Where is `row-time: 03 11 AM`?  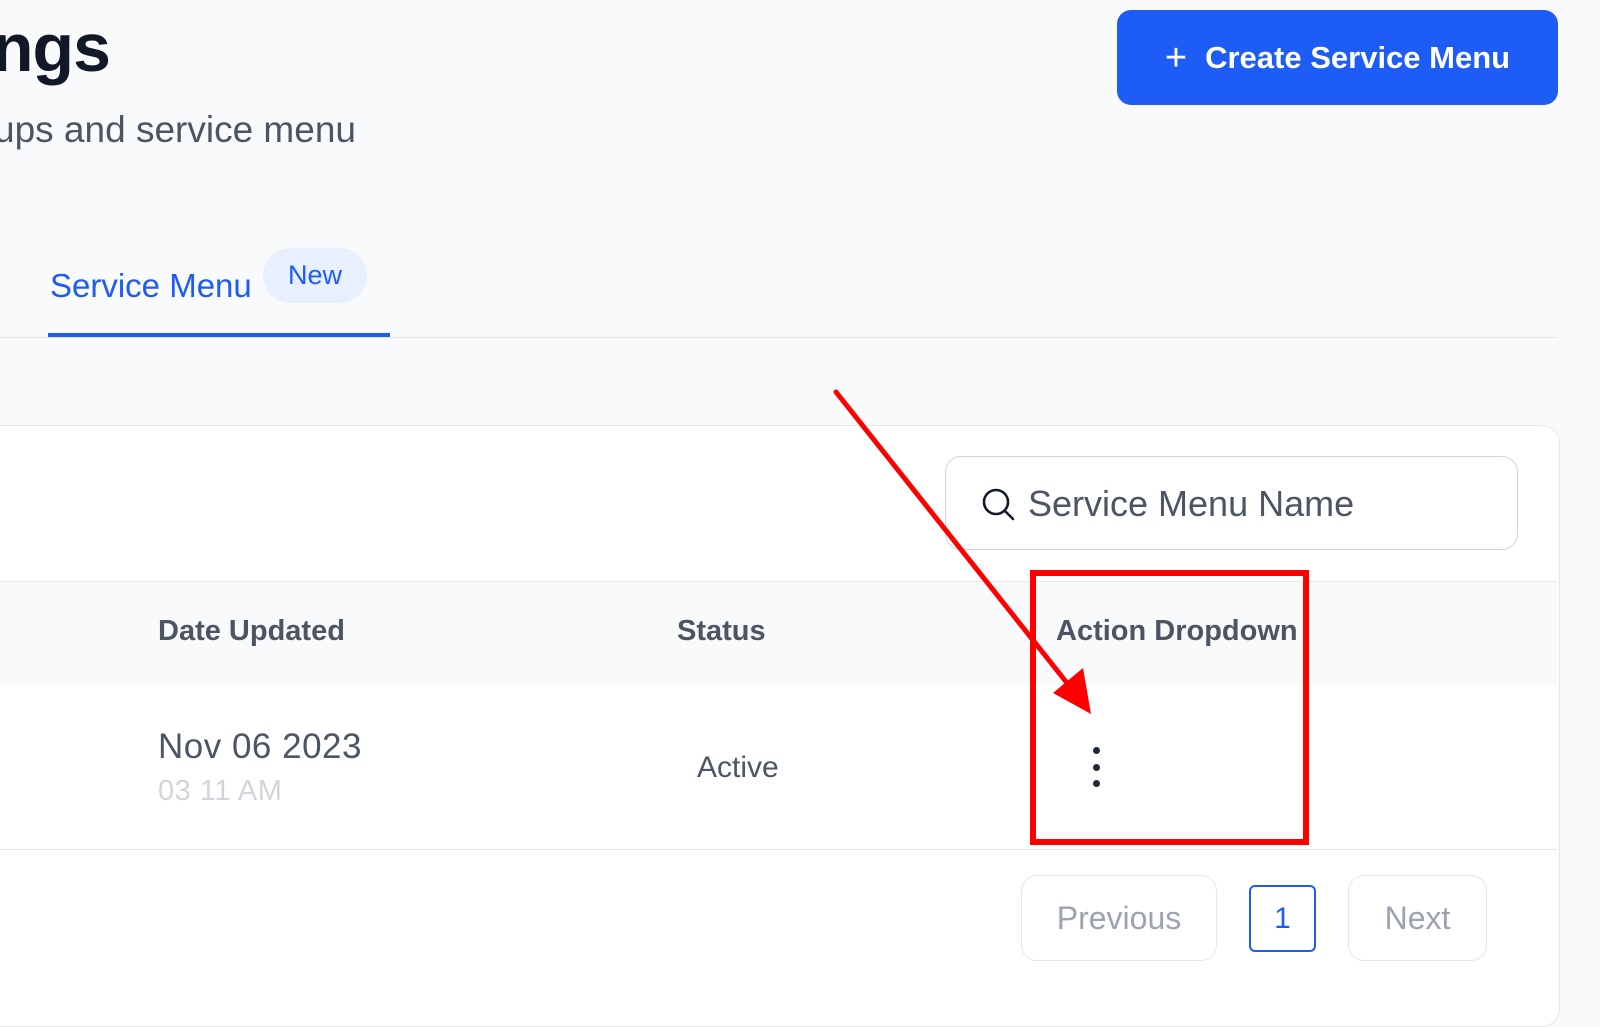 row-time: 03 11 AM is located at coordinates (220, 791).